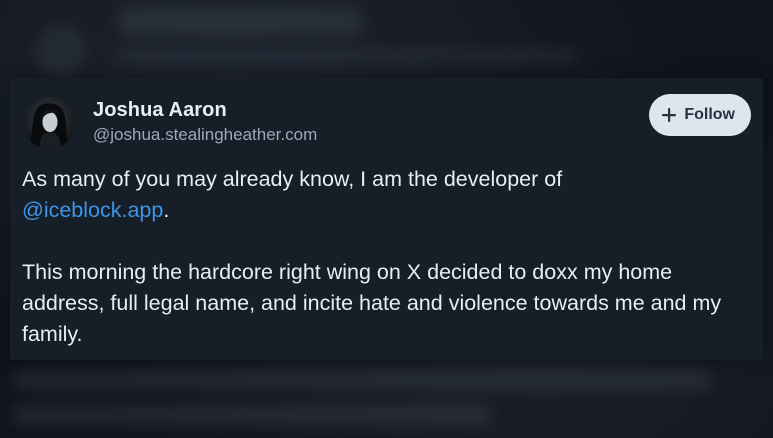 This screenshot has width=773, height=438. I want to click on avatar, so click(49, 123).